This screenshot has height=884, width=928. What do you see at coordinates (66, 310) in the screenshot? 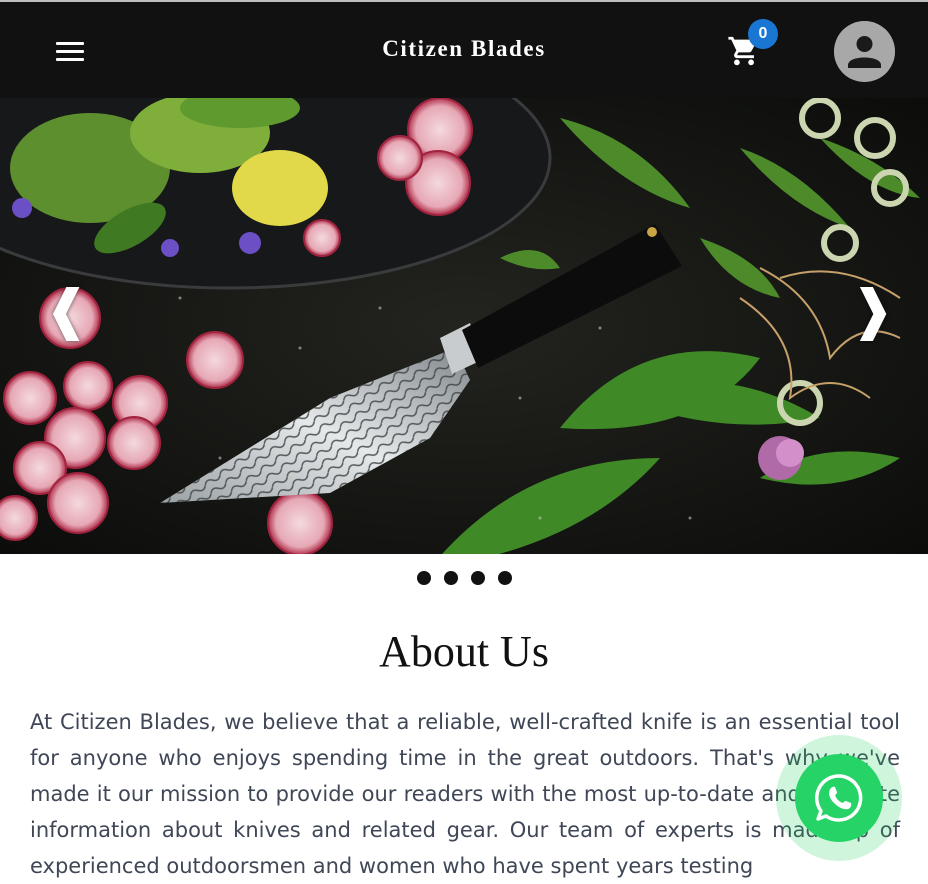
I see `carousel-prev-arrow-icon: ❰` at bounding box center [66, 310].